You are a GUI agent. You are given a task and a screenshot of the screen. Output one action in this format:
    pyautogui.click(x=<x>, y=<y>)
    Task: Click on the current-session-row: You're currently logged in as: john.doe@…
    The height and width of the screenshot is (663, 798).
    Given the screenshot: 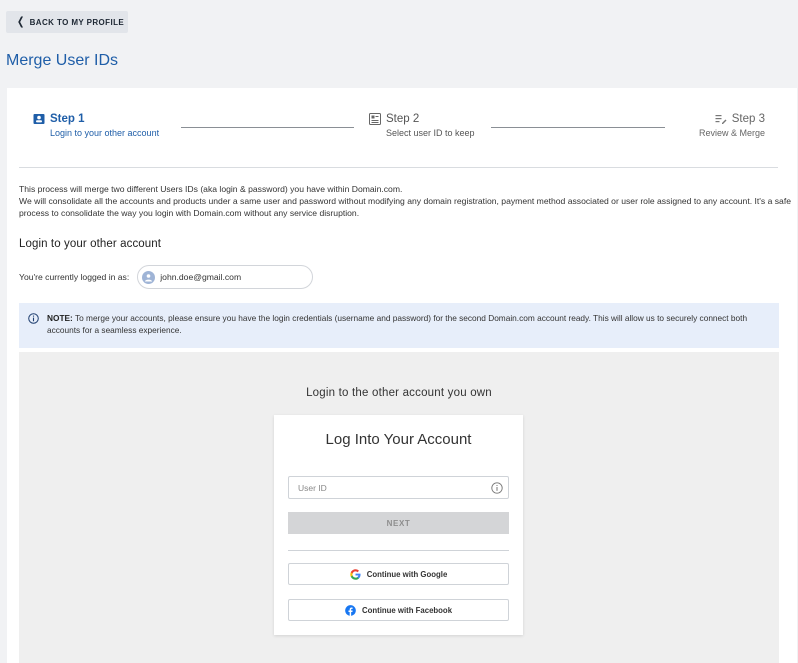 What is the action you would take?
    pyautogui.click(x=166, y=277)
    